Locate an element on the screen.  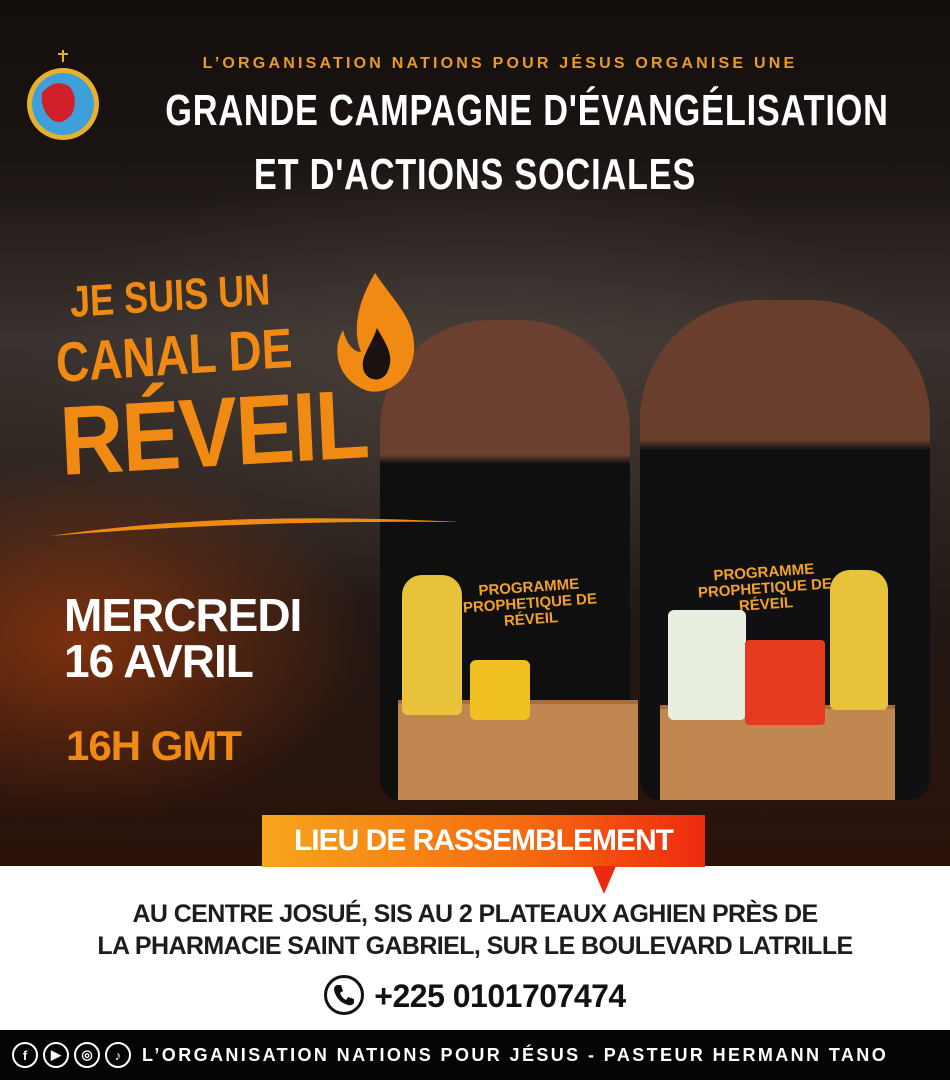
badge-pointer is located at coordinates (604, 880).